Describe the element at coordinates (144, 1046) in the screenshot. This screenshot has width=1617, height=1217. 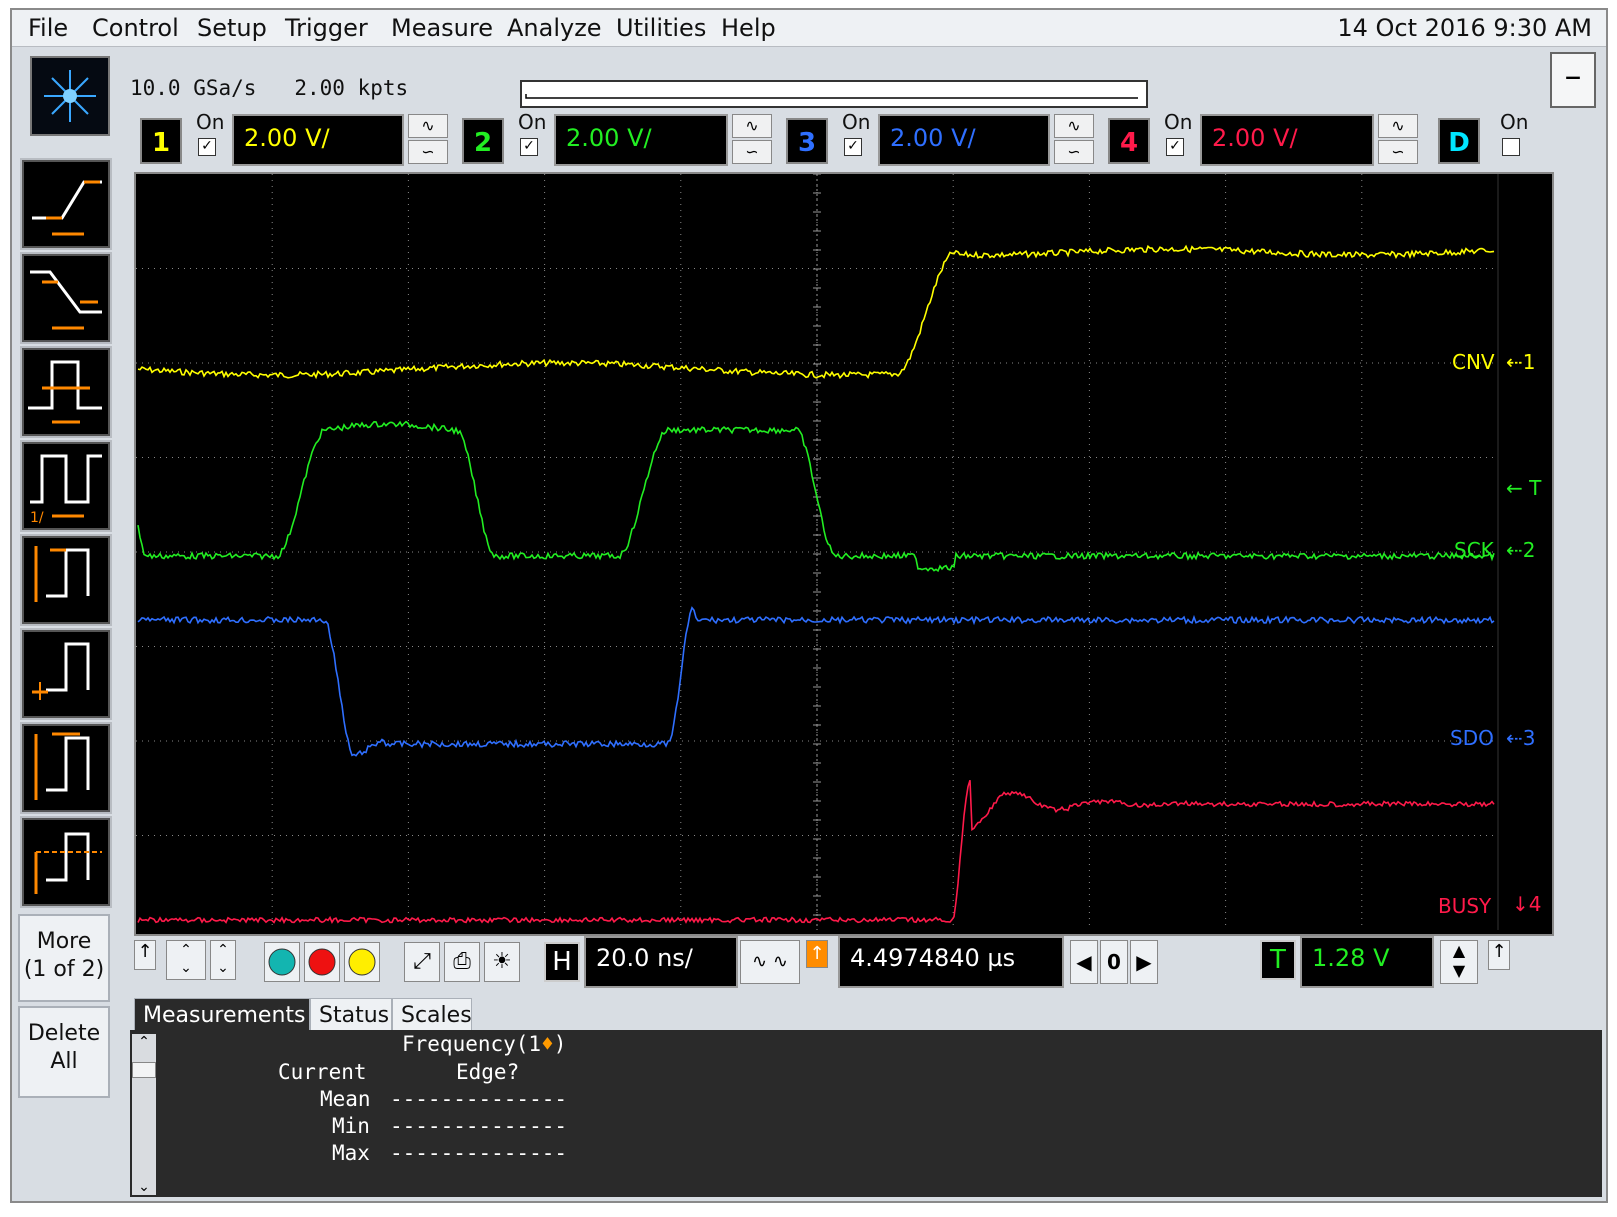
I see `scroll-up-arrow-icon: ⌃` at that location.